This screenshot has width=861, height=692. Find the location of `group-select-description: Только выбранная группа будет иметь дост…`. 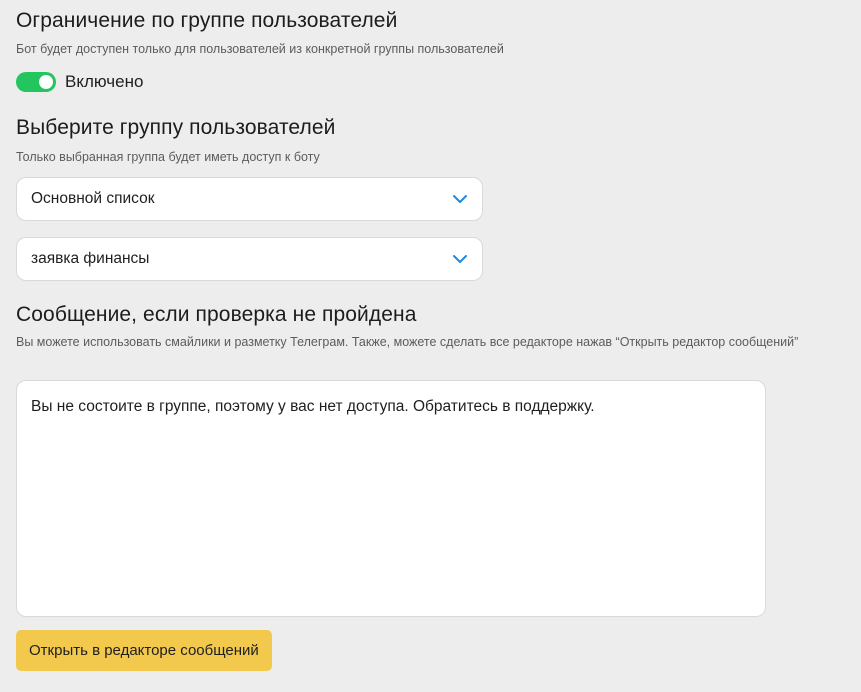

group-select-description: Только выбранная группа будет иметь дост… is located at coordinates (168, 157).